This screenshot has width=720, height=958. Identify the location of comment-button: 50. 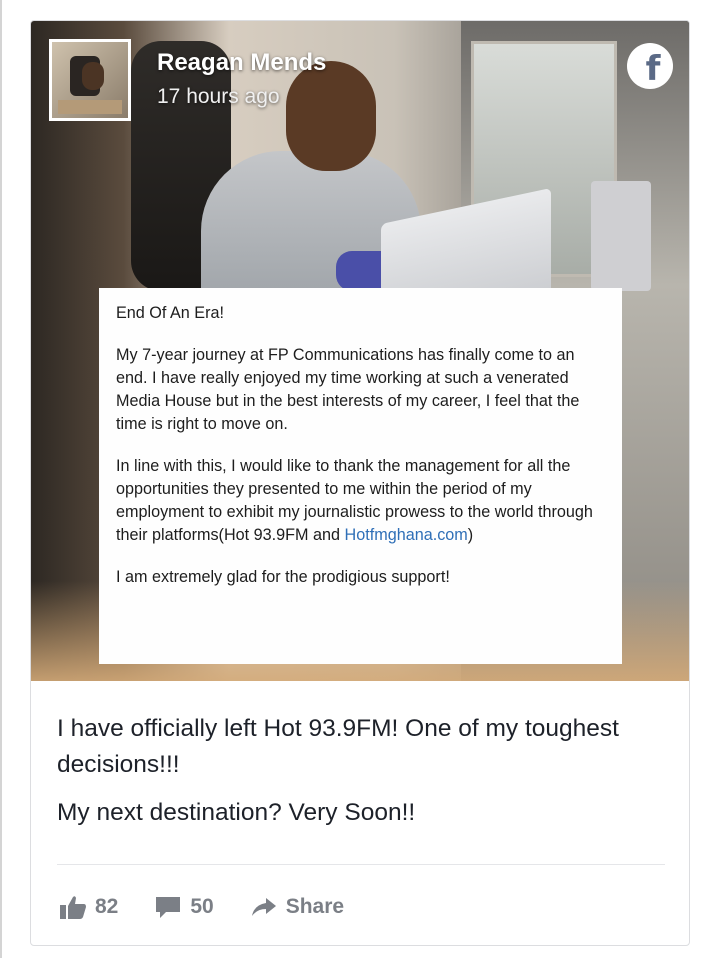
(184, 907).